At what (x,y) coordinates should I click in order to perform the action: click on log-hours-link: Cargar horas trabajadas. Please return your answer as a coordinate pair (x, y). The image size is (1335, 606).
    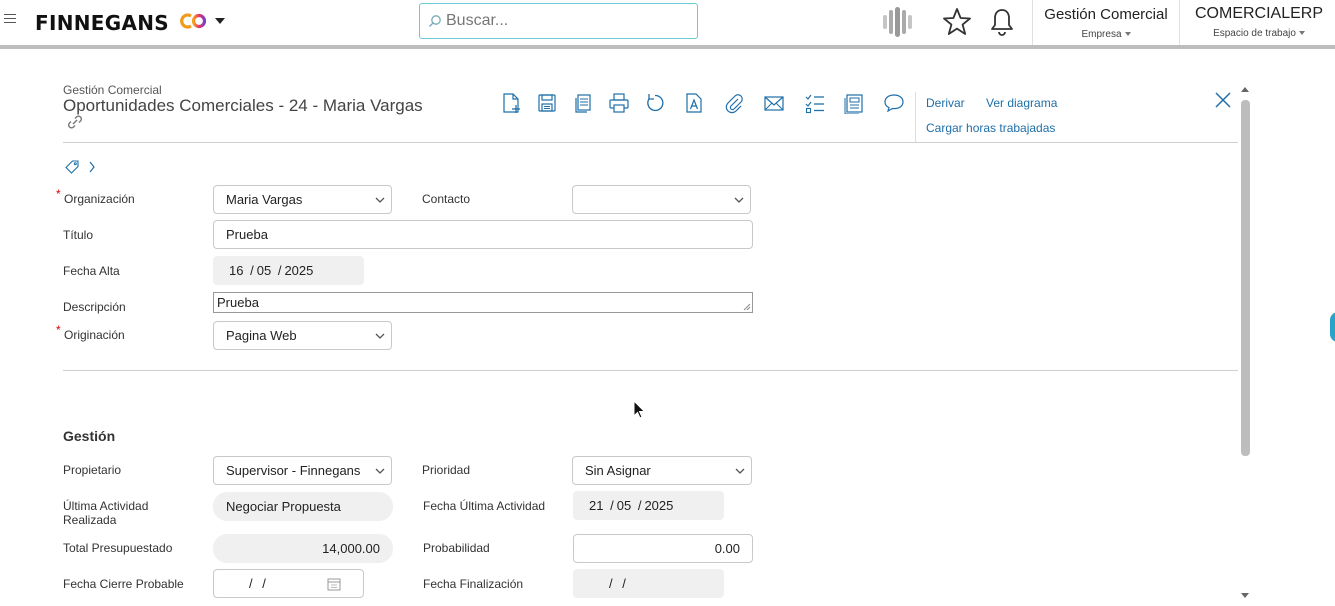
    Looking at the image, I should click on (990, 128).